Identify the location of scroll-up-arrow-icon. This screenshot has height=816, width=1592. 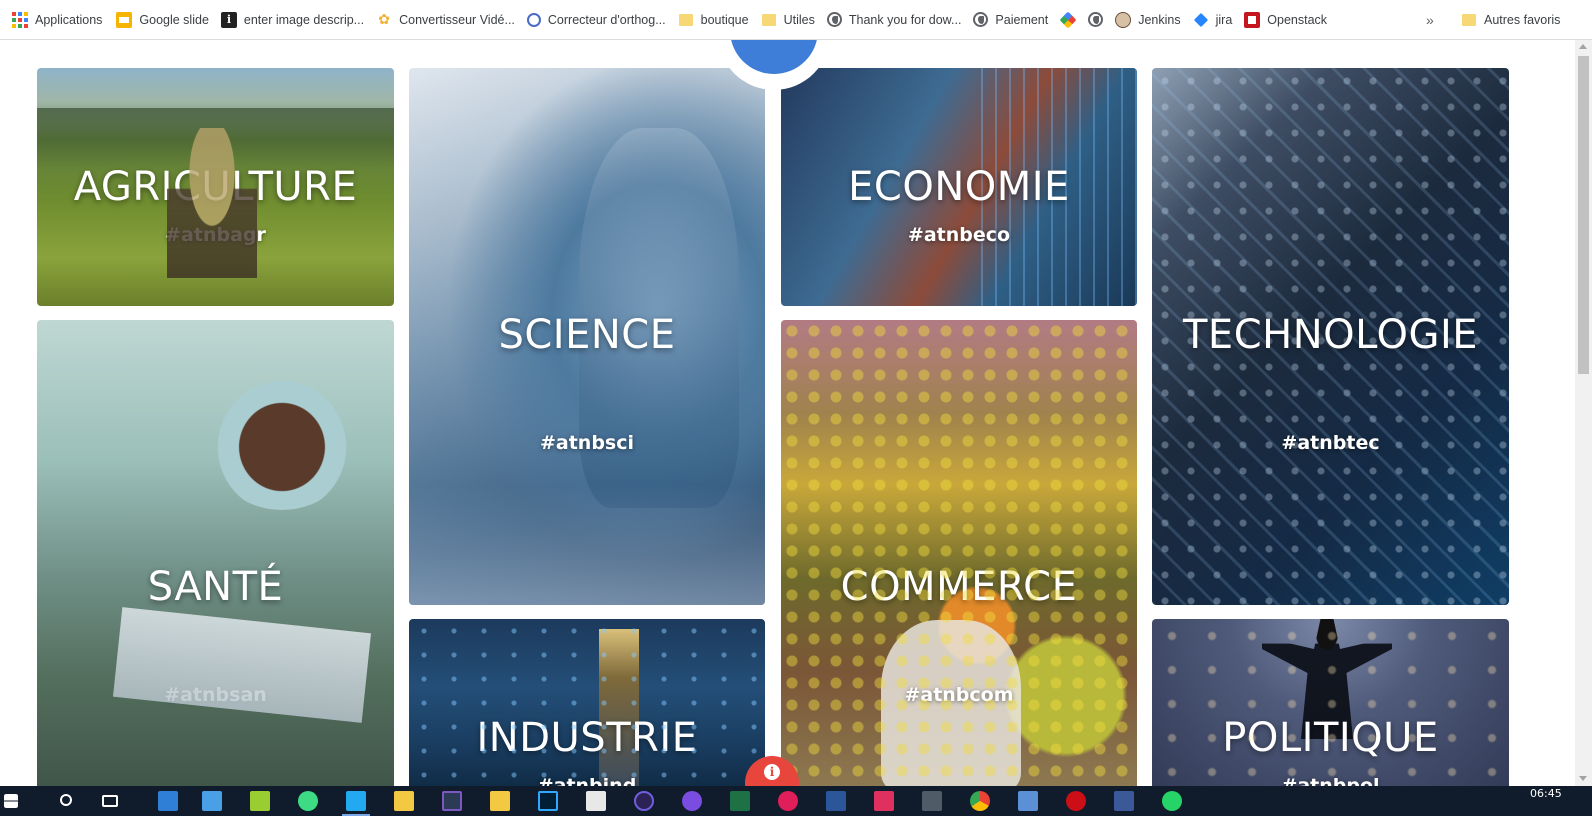
(1583, 46).